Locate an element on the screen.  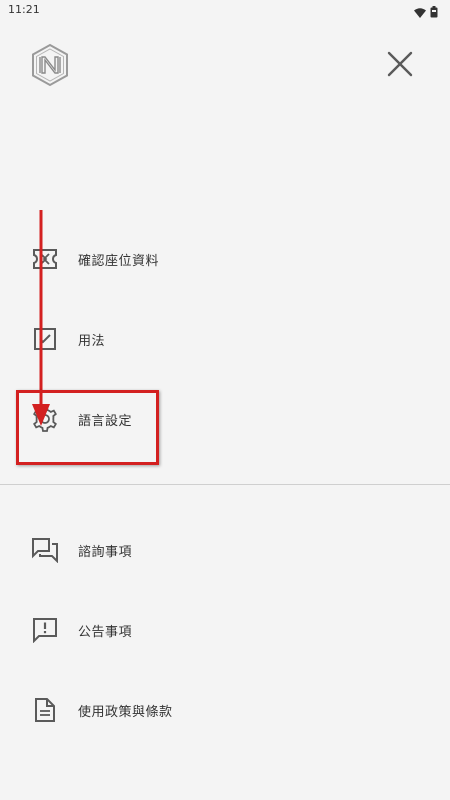
gear-icon is located at coordinates (45, 419).